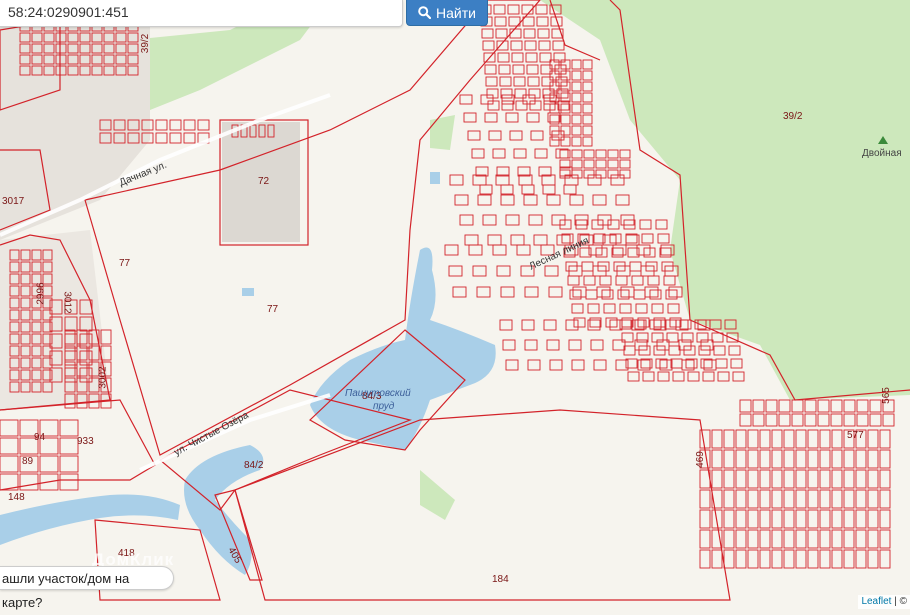 The height and width of the screenshot is (615, 910). I want to click on found-on-map-prompt: ашли участок/дом на карте?, so click(87, 588).